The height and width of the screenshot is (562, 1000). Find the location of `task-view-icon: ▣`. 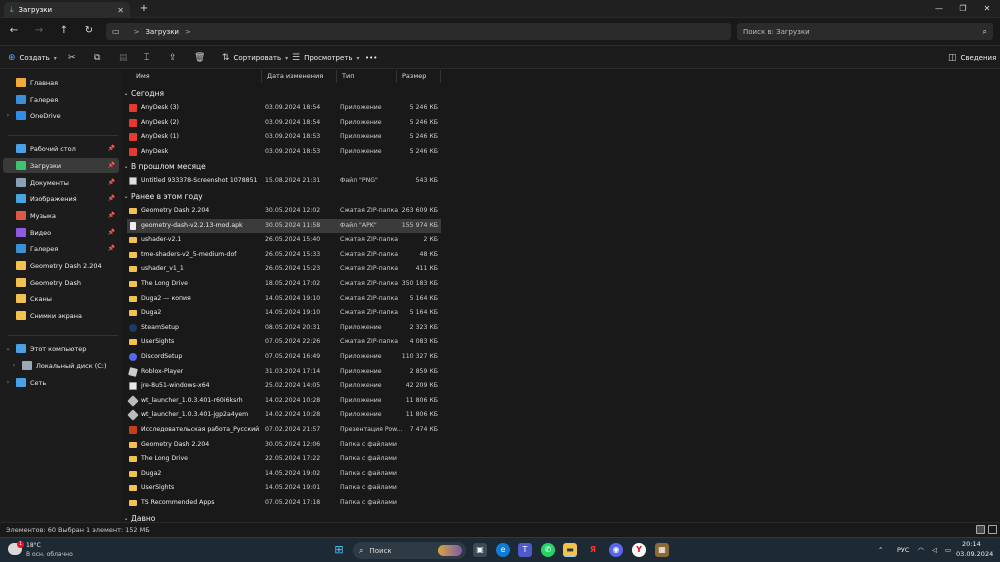

task-view-icon: ▣ is located at coordinates (480, 550).